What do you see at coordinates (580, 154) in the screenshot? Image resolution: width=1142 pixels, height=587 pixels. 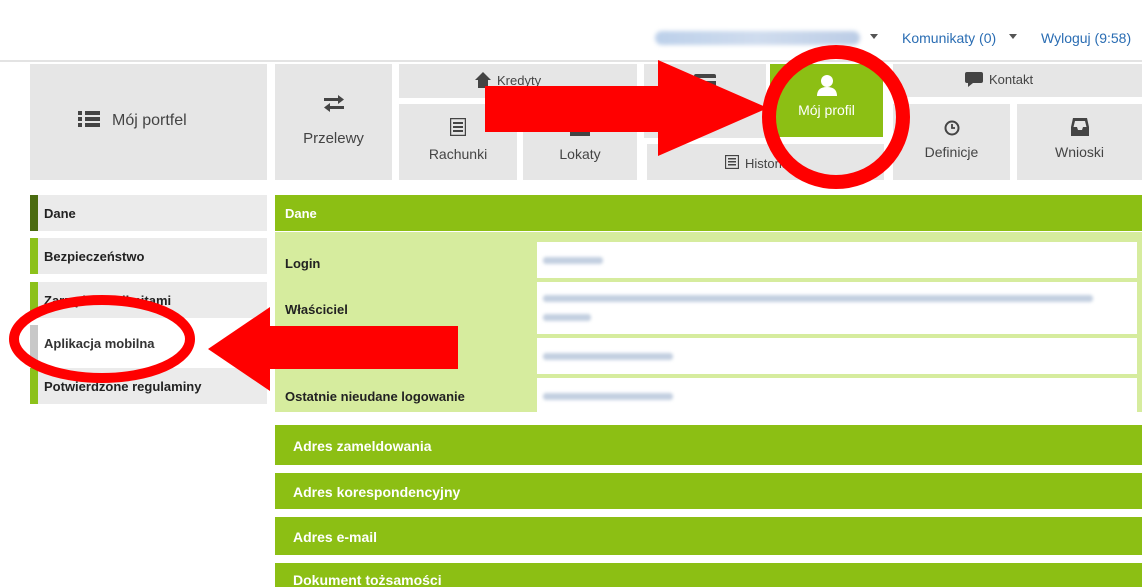 I see `nav-deposits-label: Lokaty` at bounding box center [580, 154].